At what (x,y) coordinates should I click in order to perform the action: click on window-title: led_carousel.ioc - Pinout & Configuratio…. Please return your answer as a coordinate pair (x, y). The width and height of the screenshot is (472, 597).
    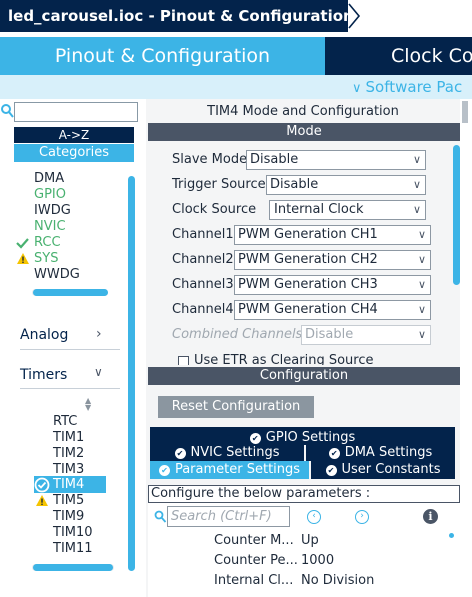
    Looking at the image, I should click on (177, 16).